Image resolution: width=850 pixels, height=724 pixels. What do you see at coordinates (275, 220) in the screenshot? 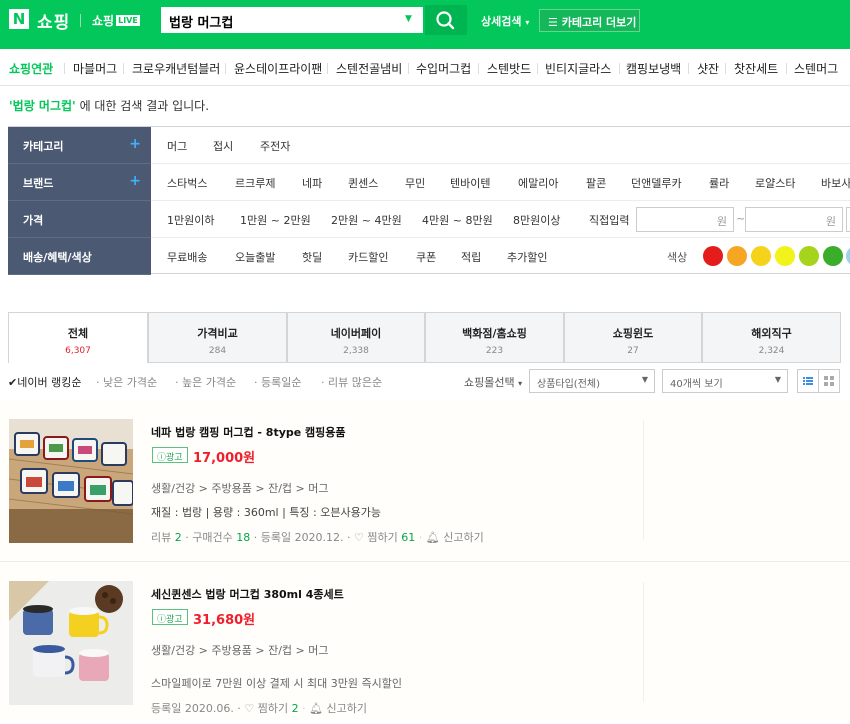
I see `filter-option: 1만원 ~ 2만원` at bounding box center [275, 220].